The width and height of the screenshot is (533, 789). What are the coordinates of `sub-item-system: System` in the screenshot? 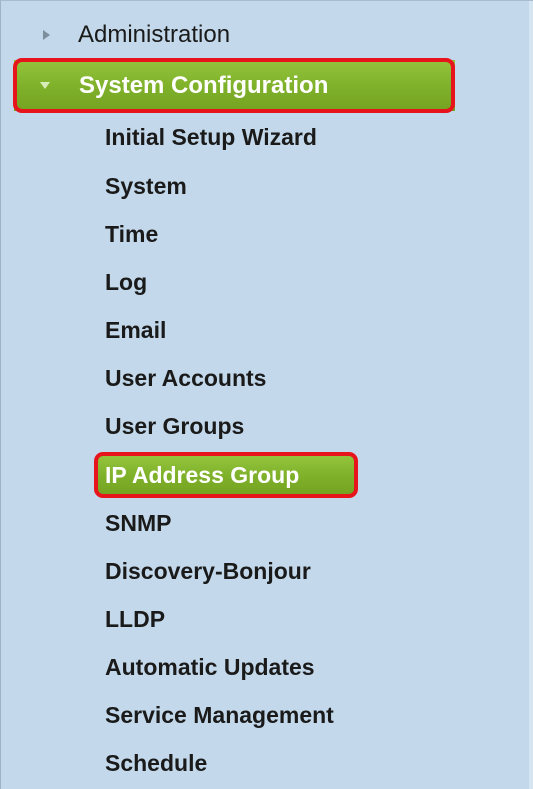 It's located at (319, 186).